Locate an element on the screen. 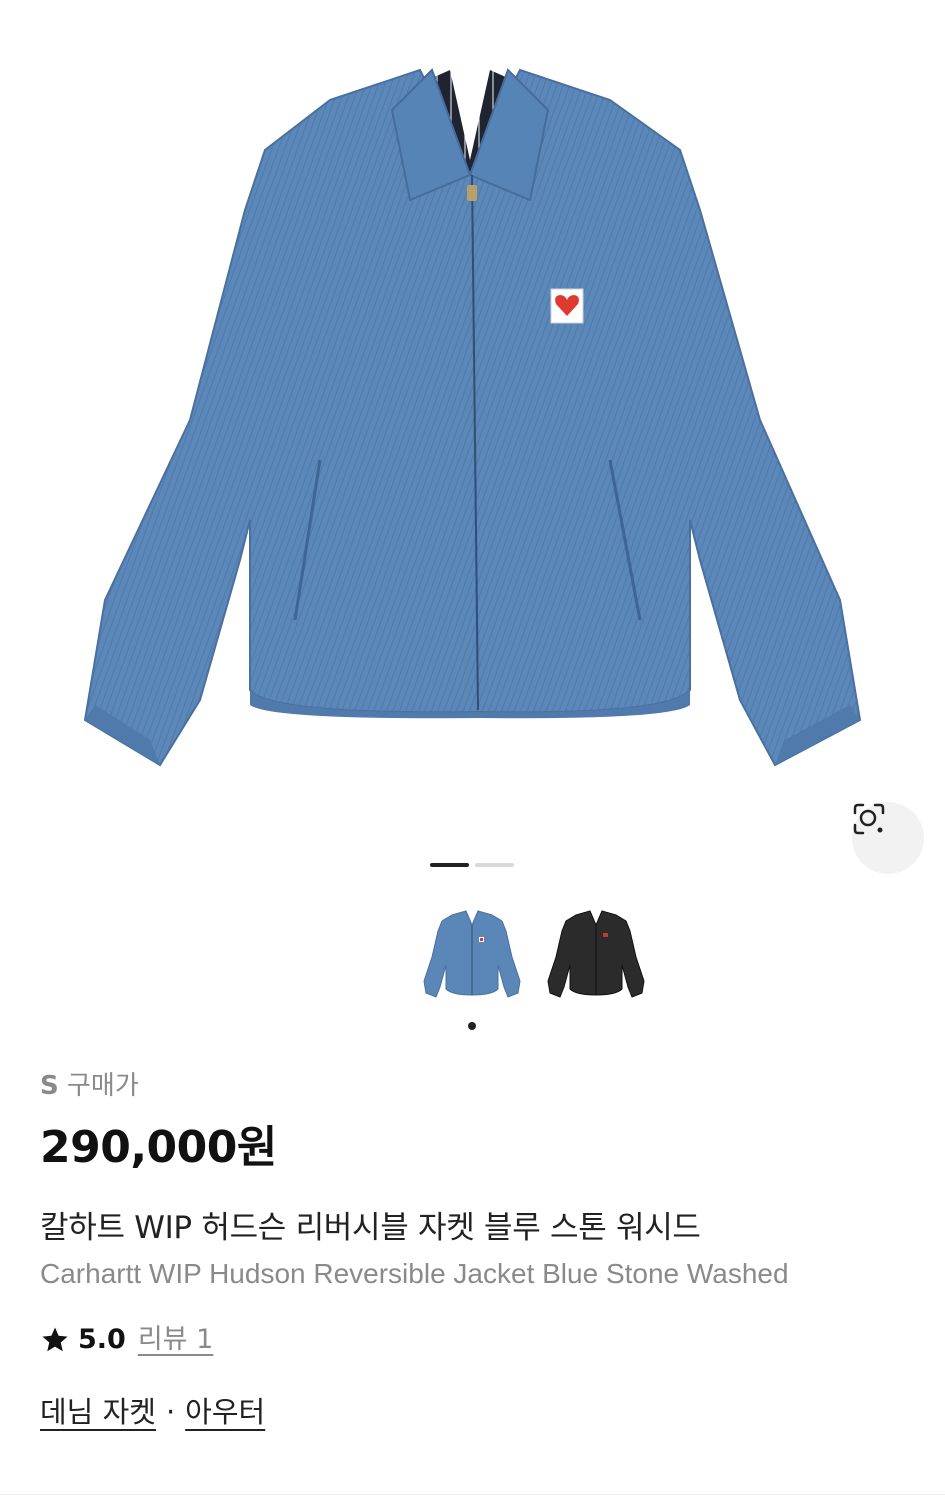 The image size is (945, 1500). thumbnail-black-jacket is located at coordinates (596, 955).